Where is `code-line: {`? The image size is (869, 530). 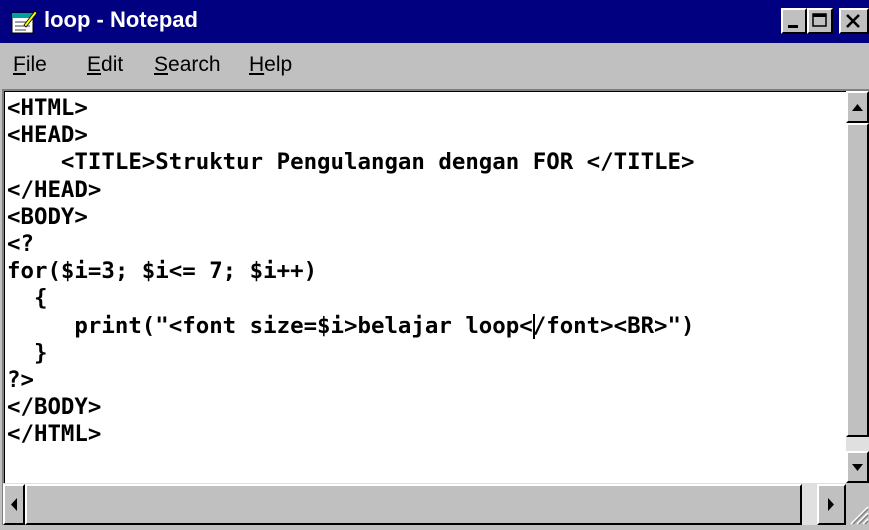
code-line: { is located at coordinates (27, 298).